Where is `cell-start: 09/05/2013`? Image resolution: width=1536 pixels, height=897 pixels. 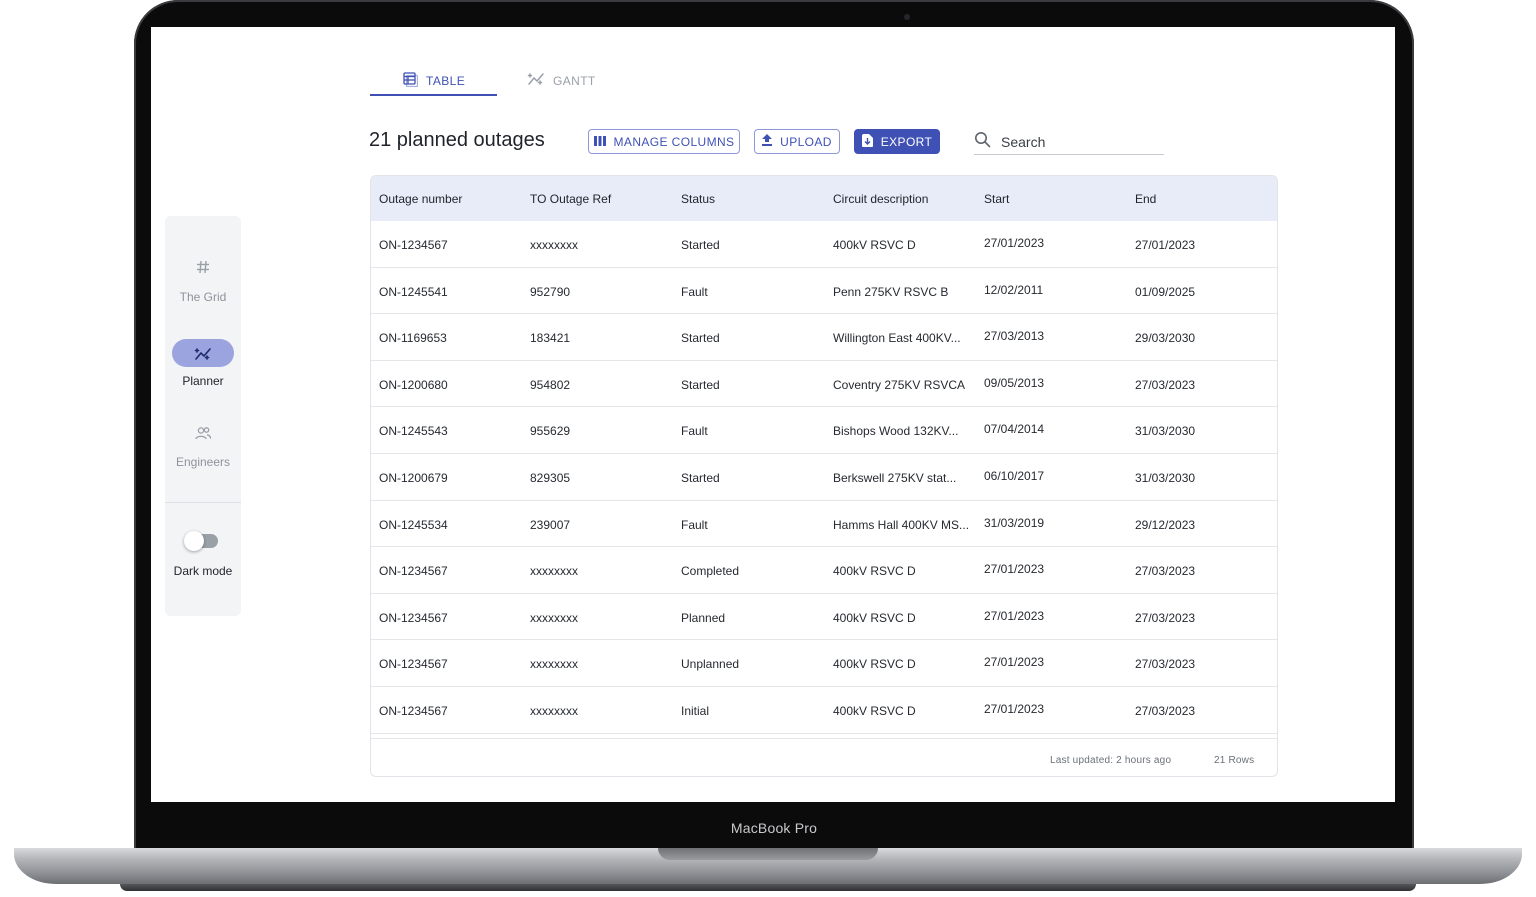
cell-start: 09/05/2013 is located at coordinates (1014, 382).